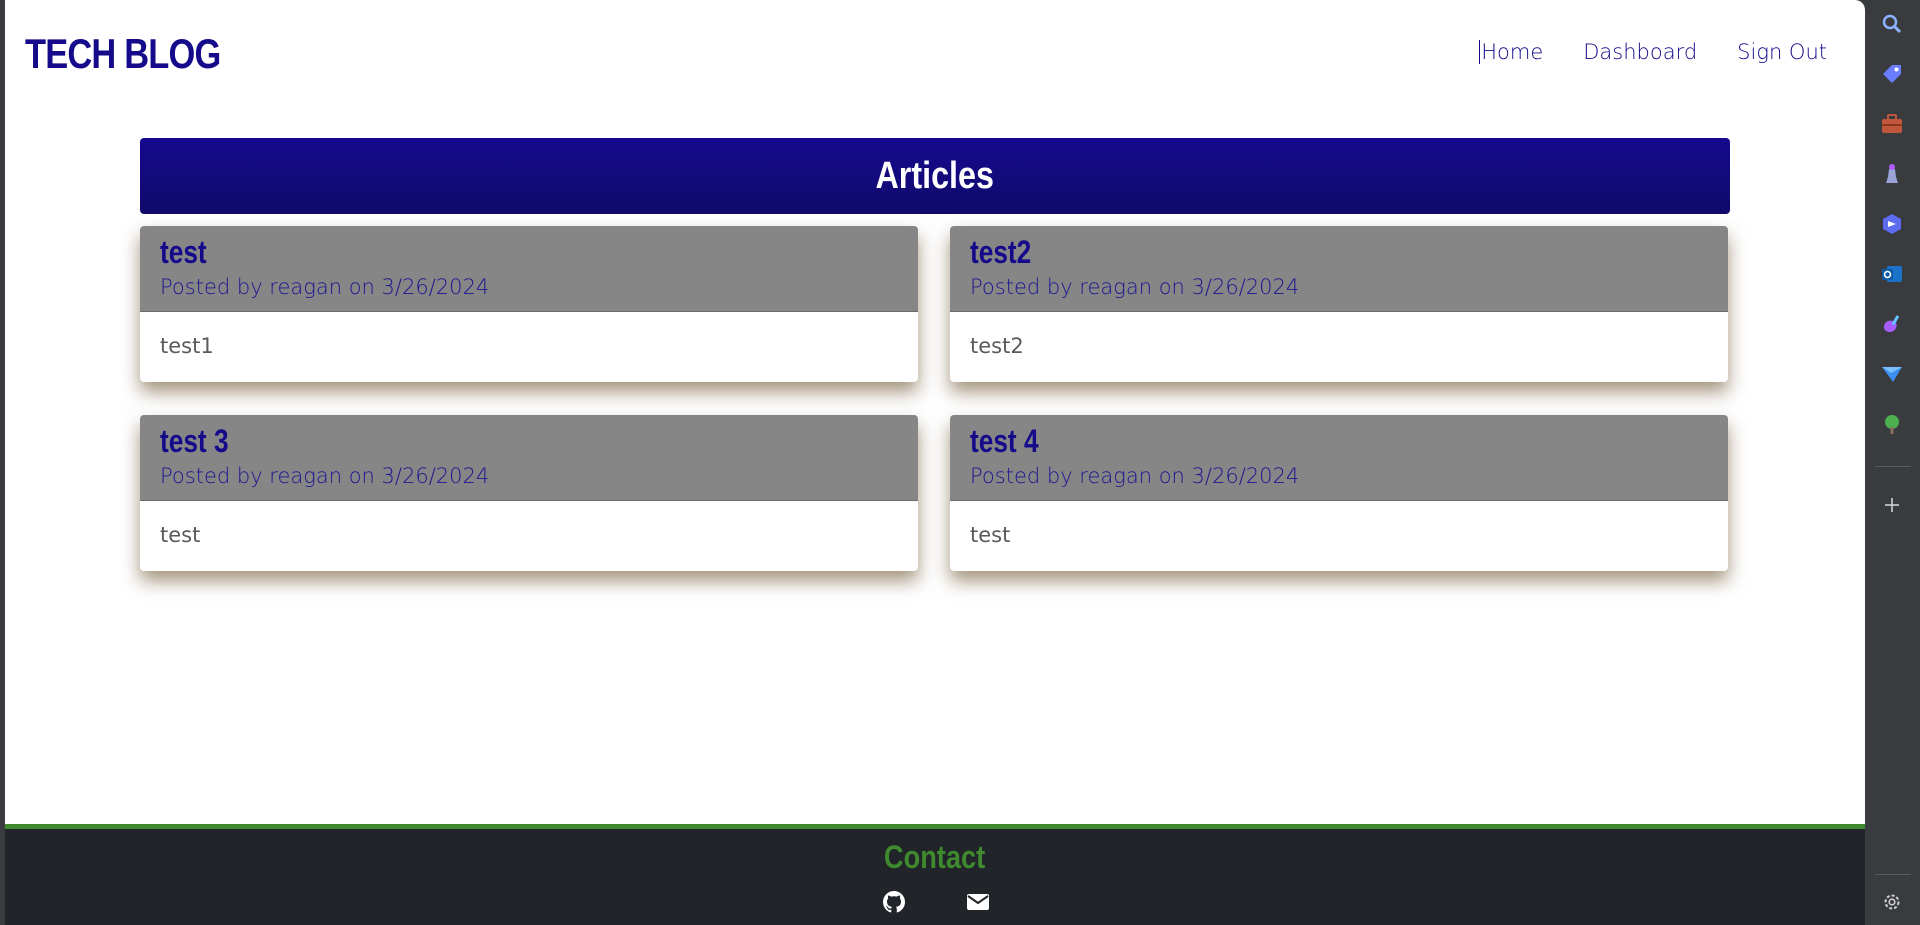 This screenshot has height=925, width=1920. I want to click on settings-icon, so click(1892, 902).